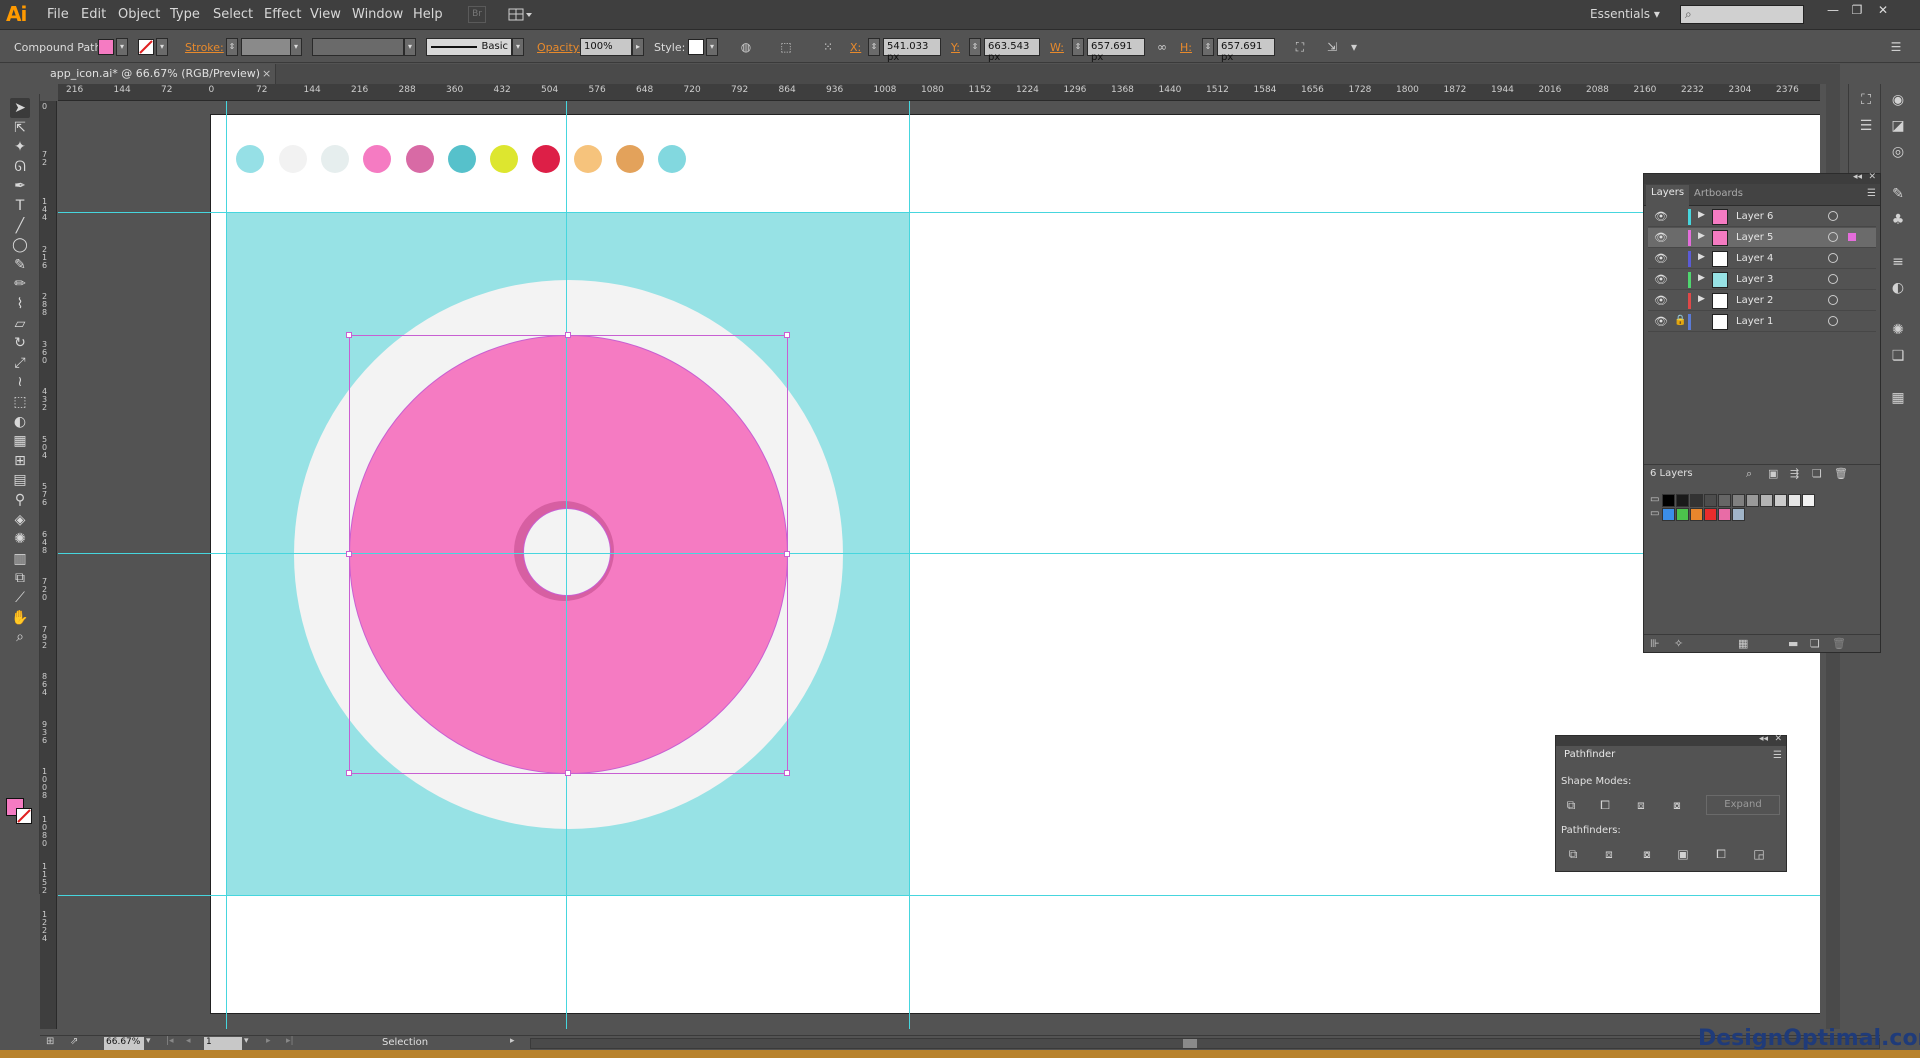  Describe the element at coordinates (20, 206) in the screenshot. I see `type-tool: T` at that location.